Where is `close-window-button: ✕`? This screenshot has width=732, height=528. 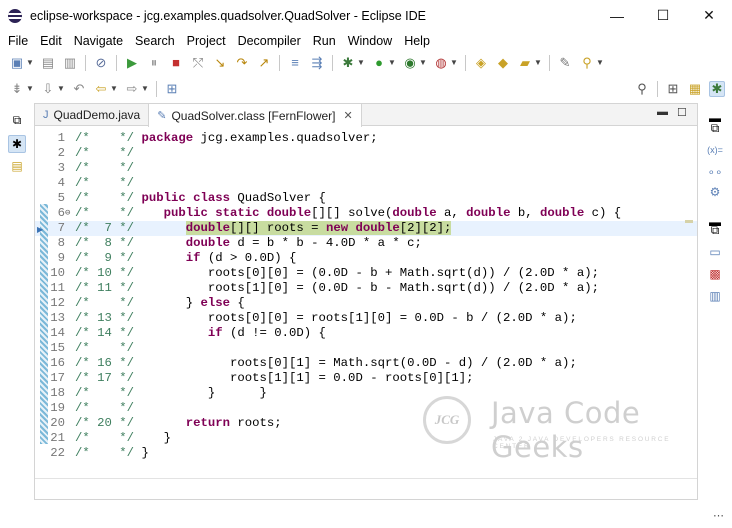
close-window-button: ✕ is located at coordinates (709, 15).